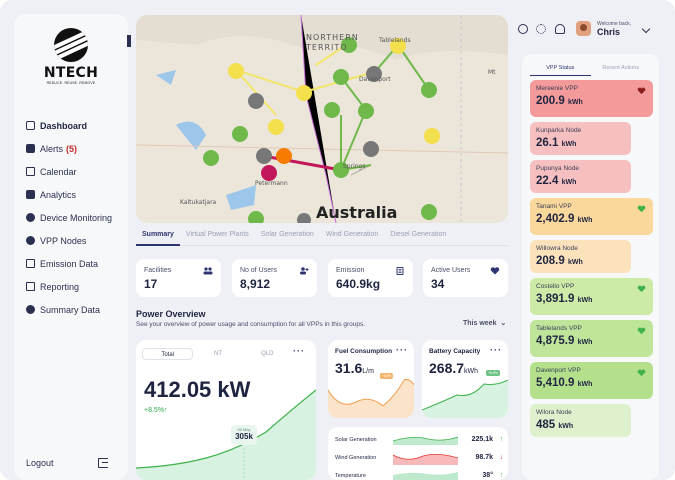 This screenshot has height=480, width=675. I want to click on tab-summary: Summary, so click(158, 236).